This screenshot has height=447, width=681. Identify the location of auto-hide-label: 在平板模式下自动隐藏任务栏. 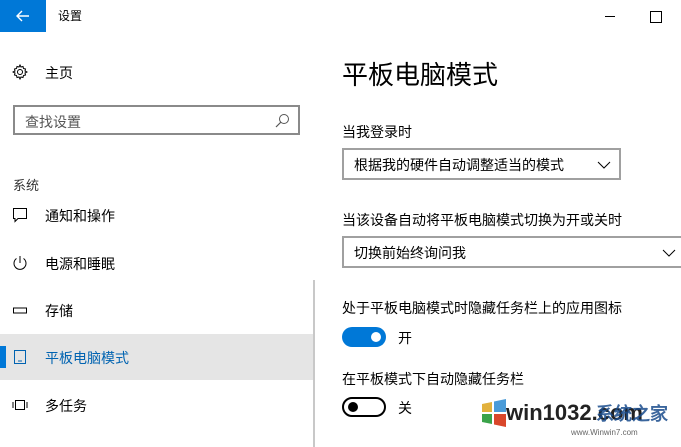
(433, 380).